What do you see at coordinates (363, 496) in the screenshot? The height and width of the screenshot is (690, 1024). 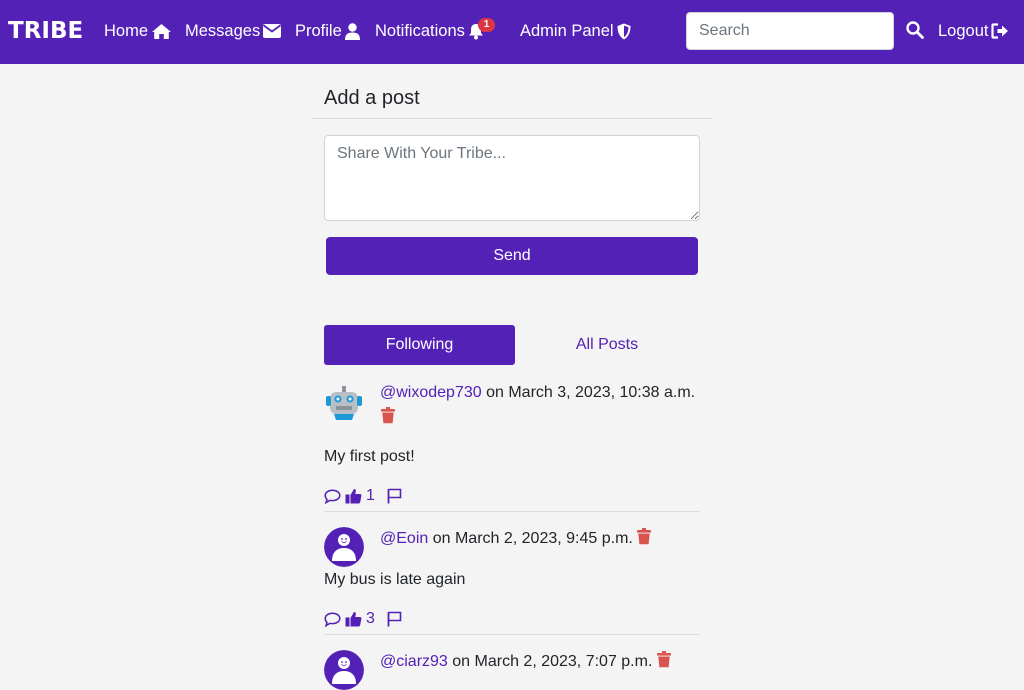 I see `post-actions: 1` at bounding box center [363, 496].